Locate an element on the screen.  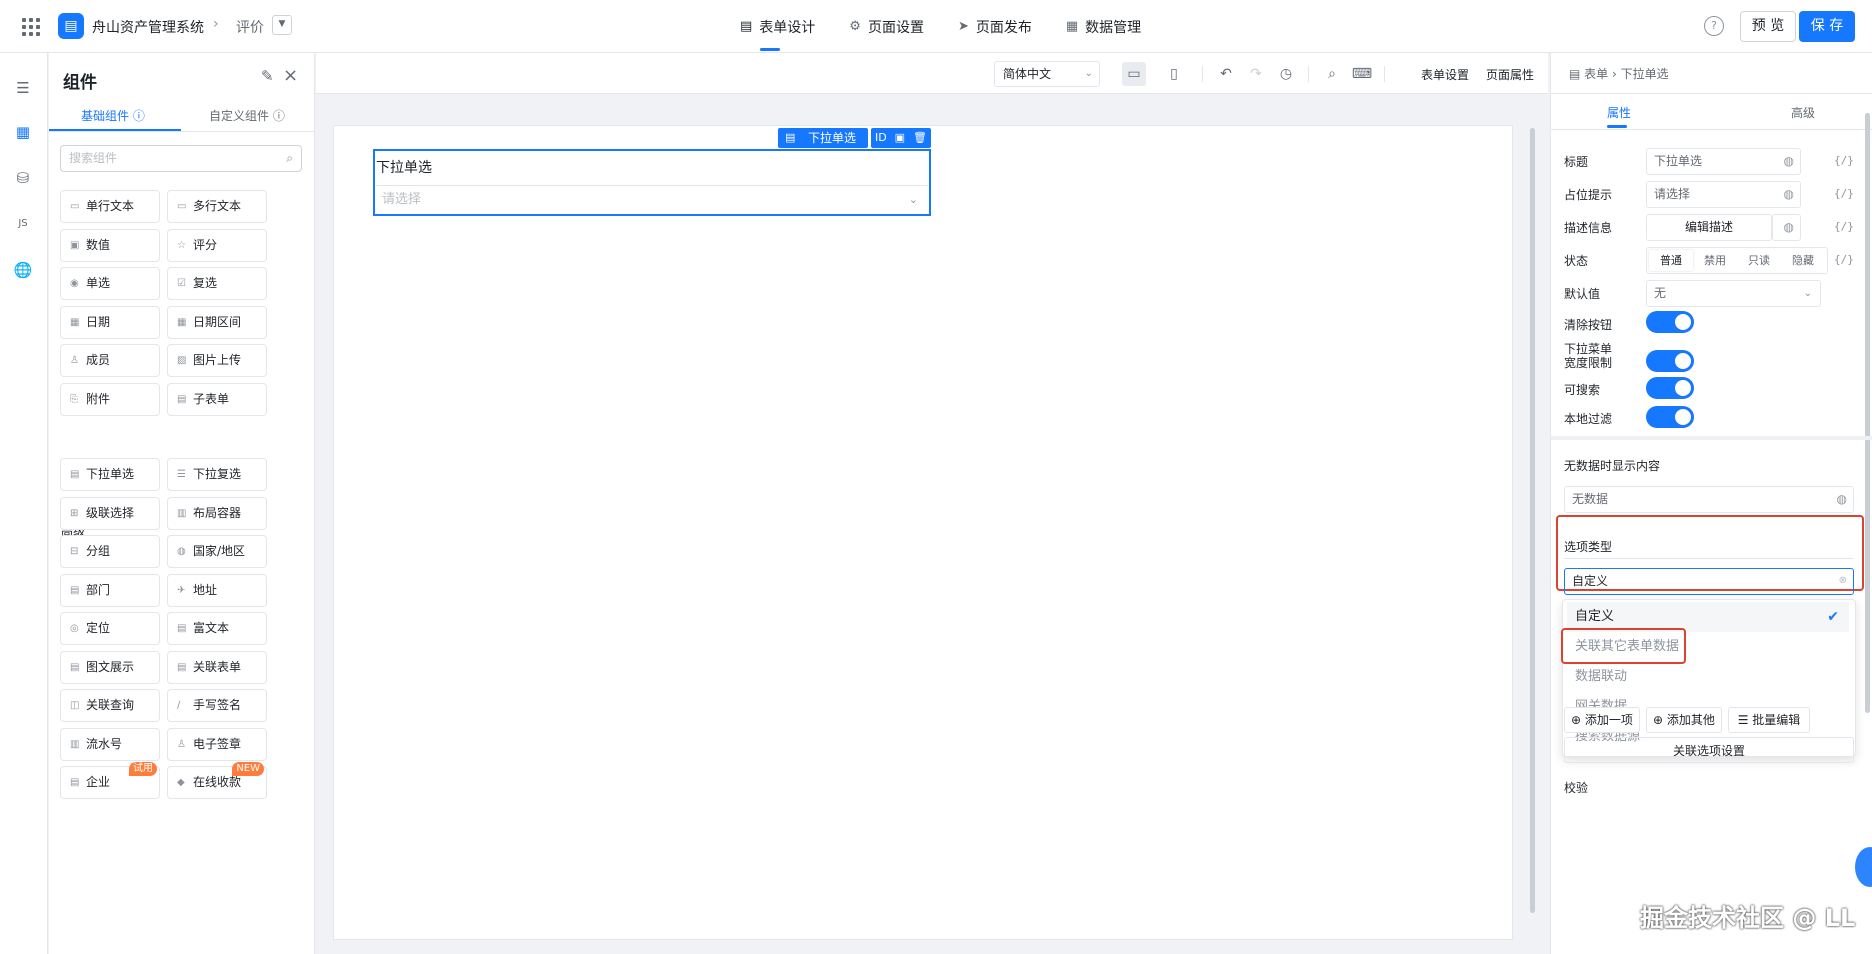
component-related-form: ▤ 关联表单 is located at coordinates (217, 667).